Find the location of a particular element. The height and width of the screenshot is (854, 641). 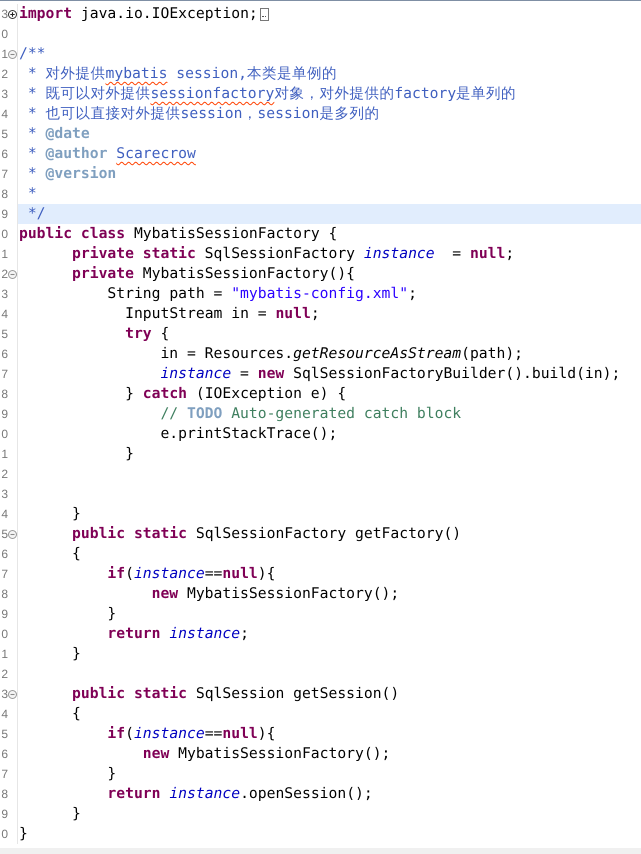

code-line: return instance.openSession(); is located at coordinates (240, 794).